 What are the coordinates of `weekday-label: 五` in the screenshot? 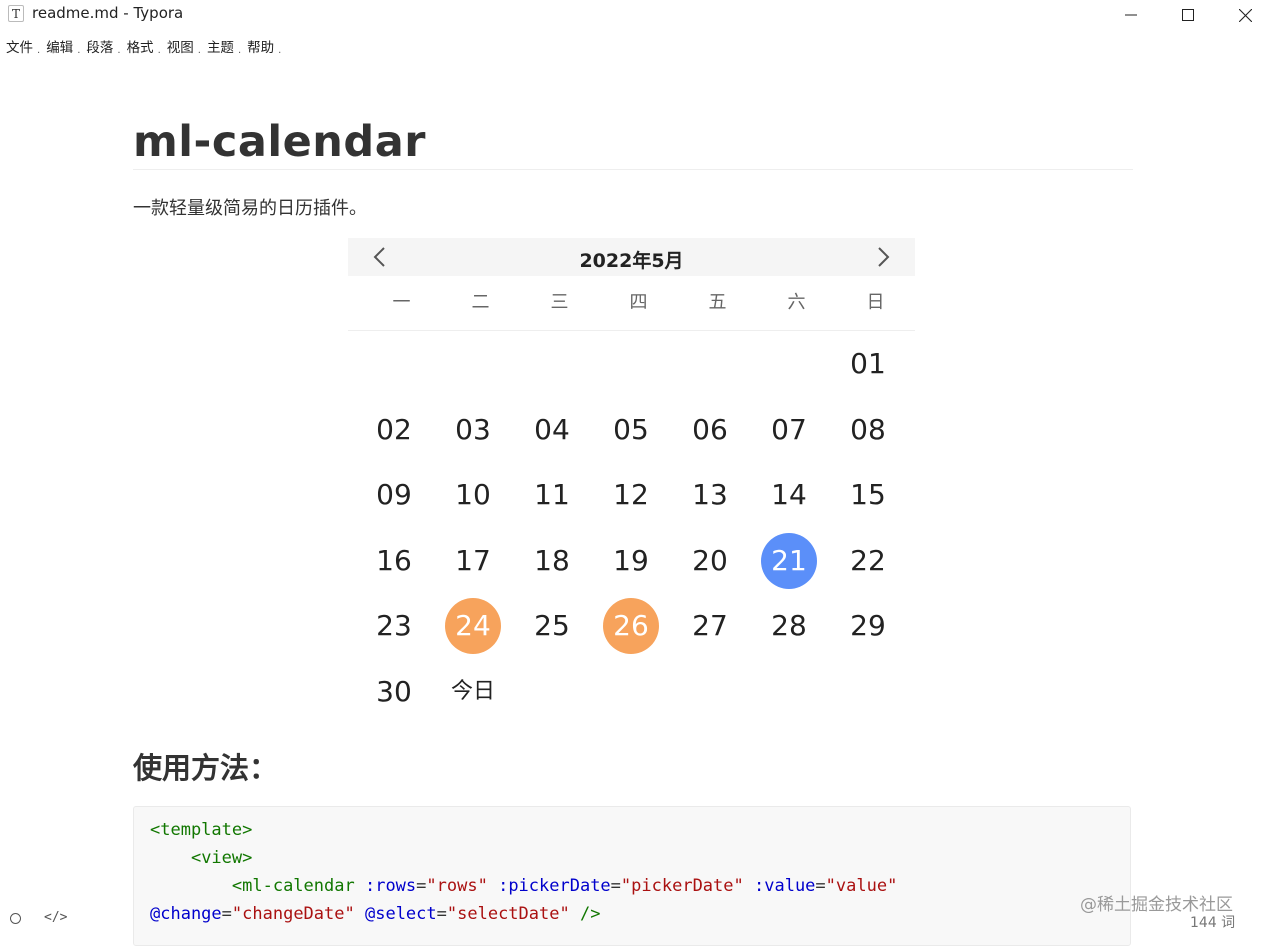 It's located at (717, 302).